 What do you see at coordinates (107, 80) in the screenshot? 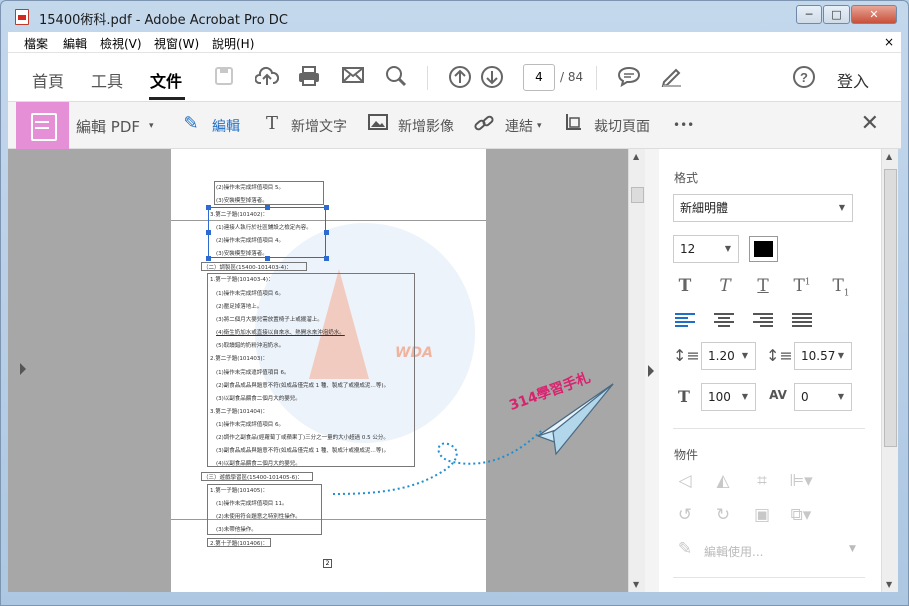
I see `tab-tools: 工具` at bounding box center [107, 80].